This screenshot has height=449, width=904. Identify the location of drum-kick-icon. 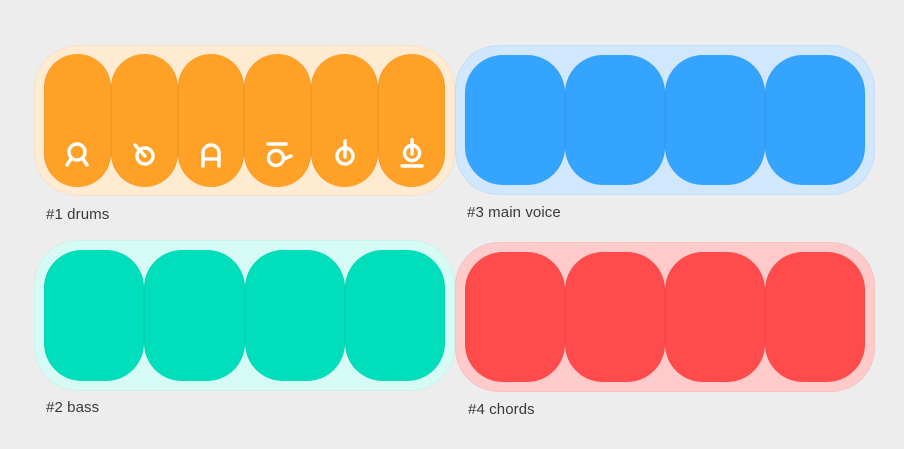
(77, 154).